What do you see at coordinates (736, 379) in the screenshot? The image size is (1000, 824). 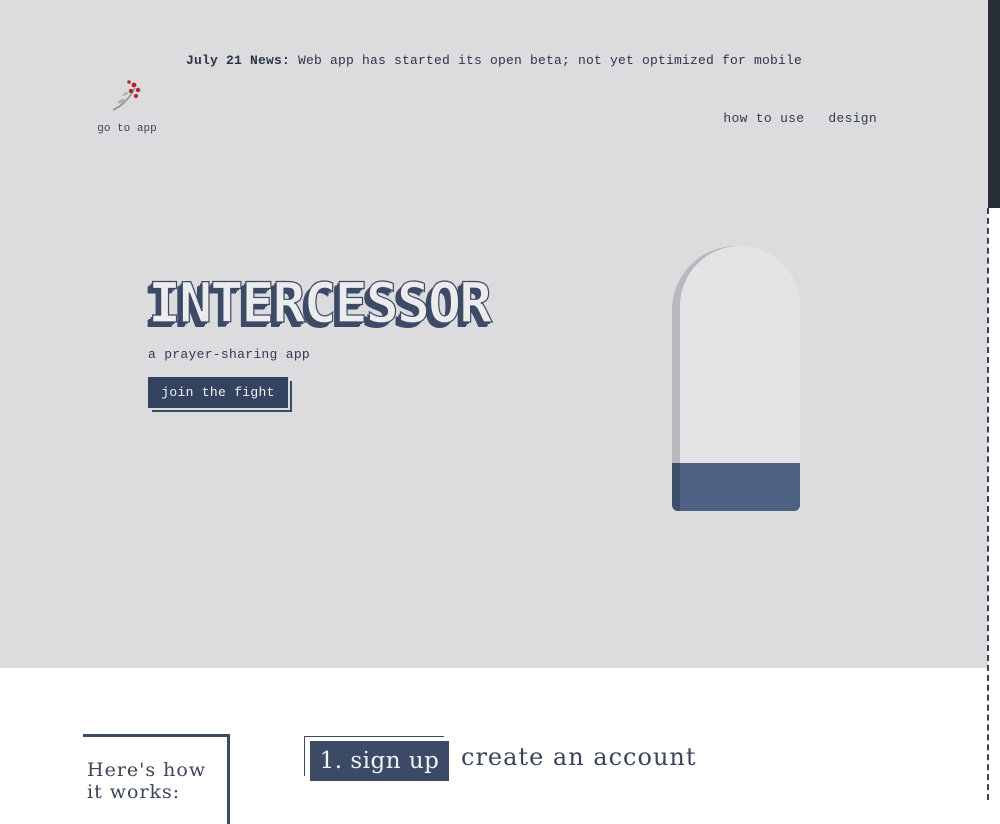 I see `phone-illustration` at bounding box center [736, 379].